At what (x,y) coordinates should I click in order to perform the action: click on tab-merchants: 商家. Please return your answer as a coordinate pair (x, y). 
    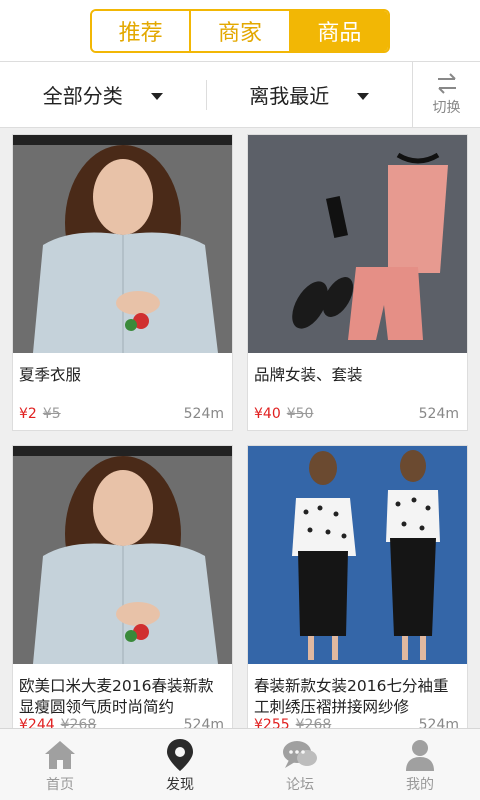
    Looking at the image, I should click on (241, 30).